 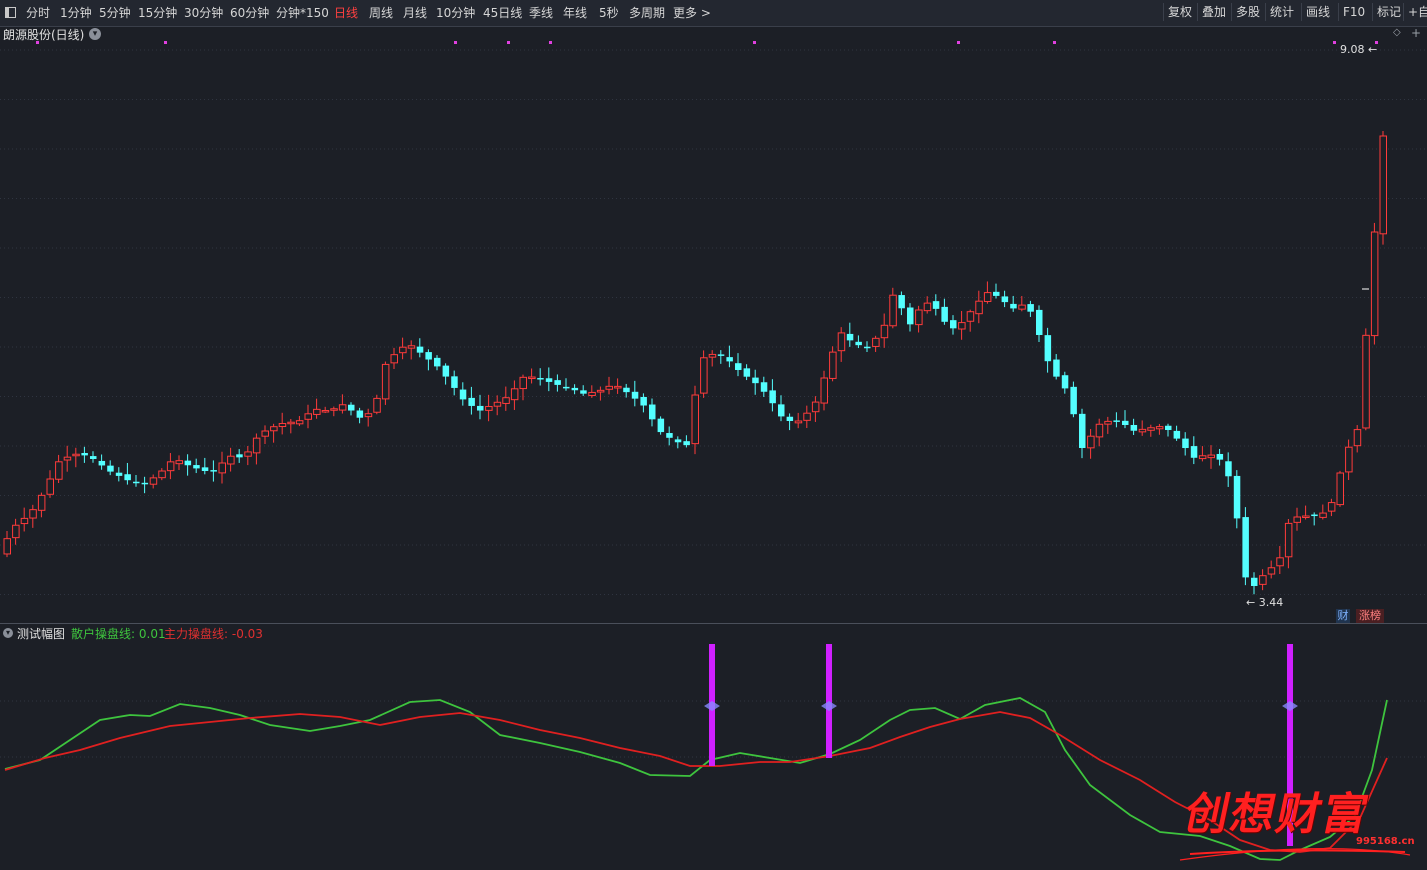 I want to click on main-force-line-label: 主力操盘线:, so click(x=196, y=634).